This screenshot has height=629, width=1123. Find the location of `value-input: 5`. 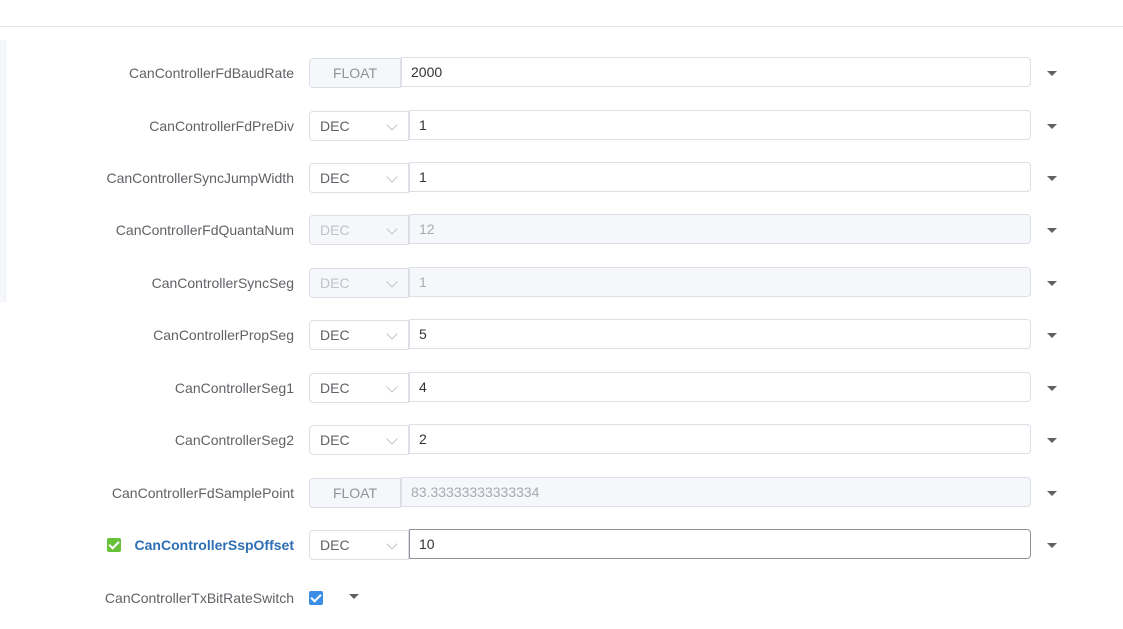

value-input: 5 is located at coordinates (720, 334).